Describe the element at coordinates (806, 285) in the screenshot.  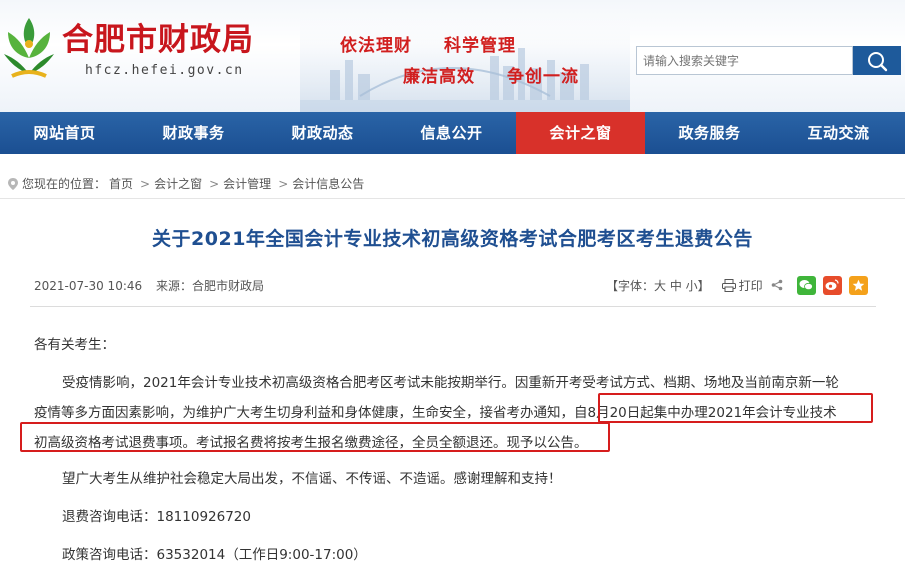
I see `wechat-share-icon` at that location.